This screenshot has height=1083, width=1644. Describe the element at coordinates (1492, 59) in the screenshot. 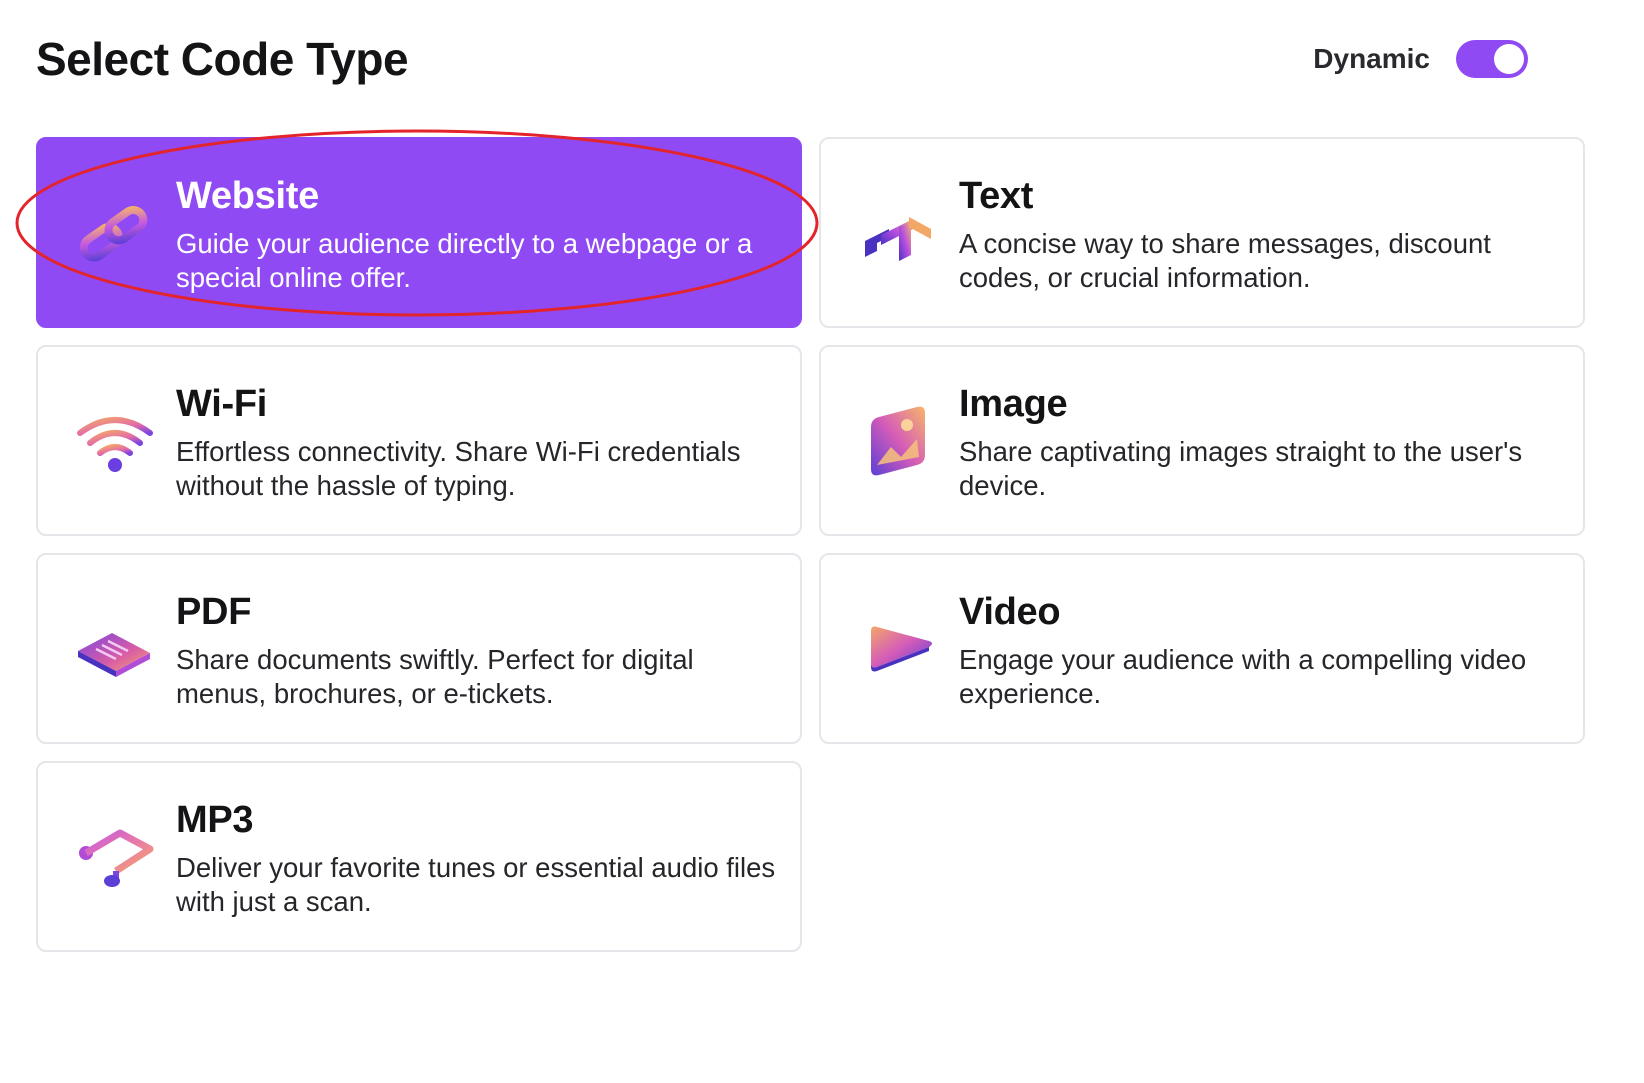

I see `dynamic-toggle` at that location.